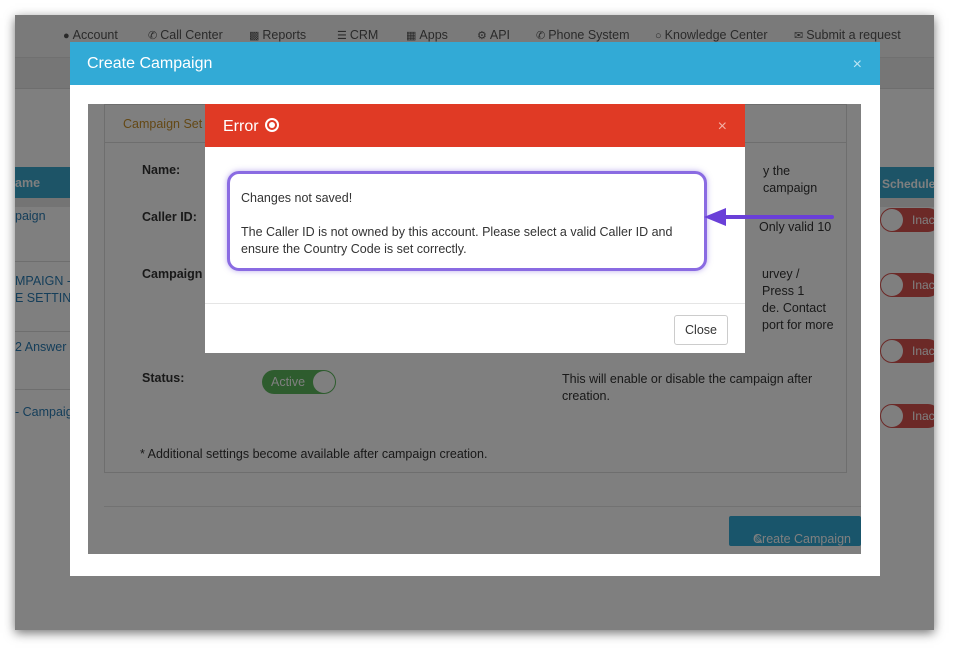 The height and width of the screenshot is (655, 959). What do you see at coordinates (251, 126) in the screenshot?
I see `error-title: Error` at bounding box center [251, 126].